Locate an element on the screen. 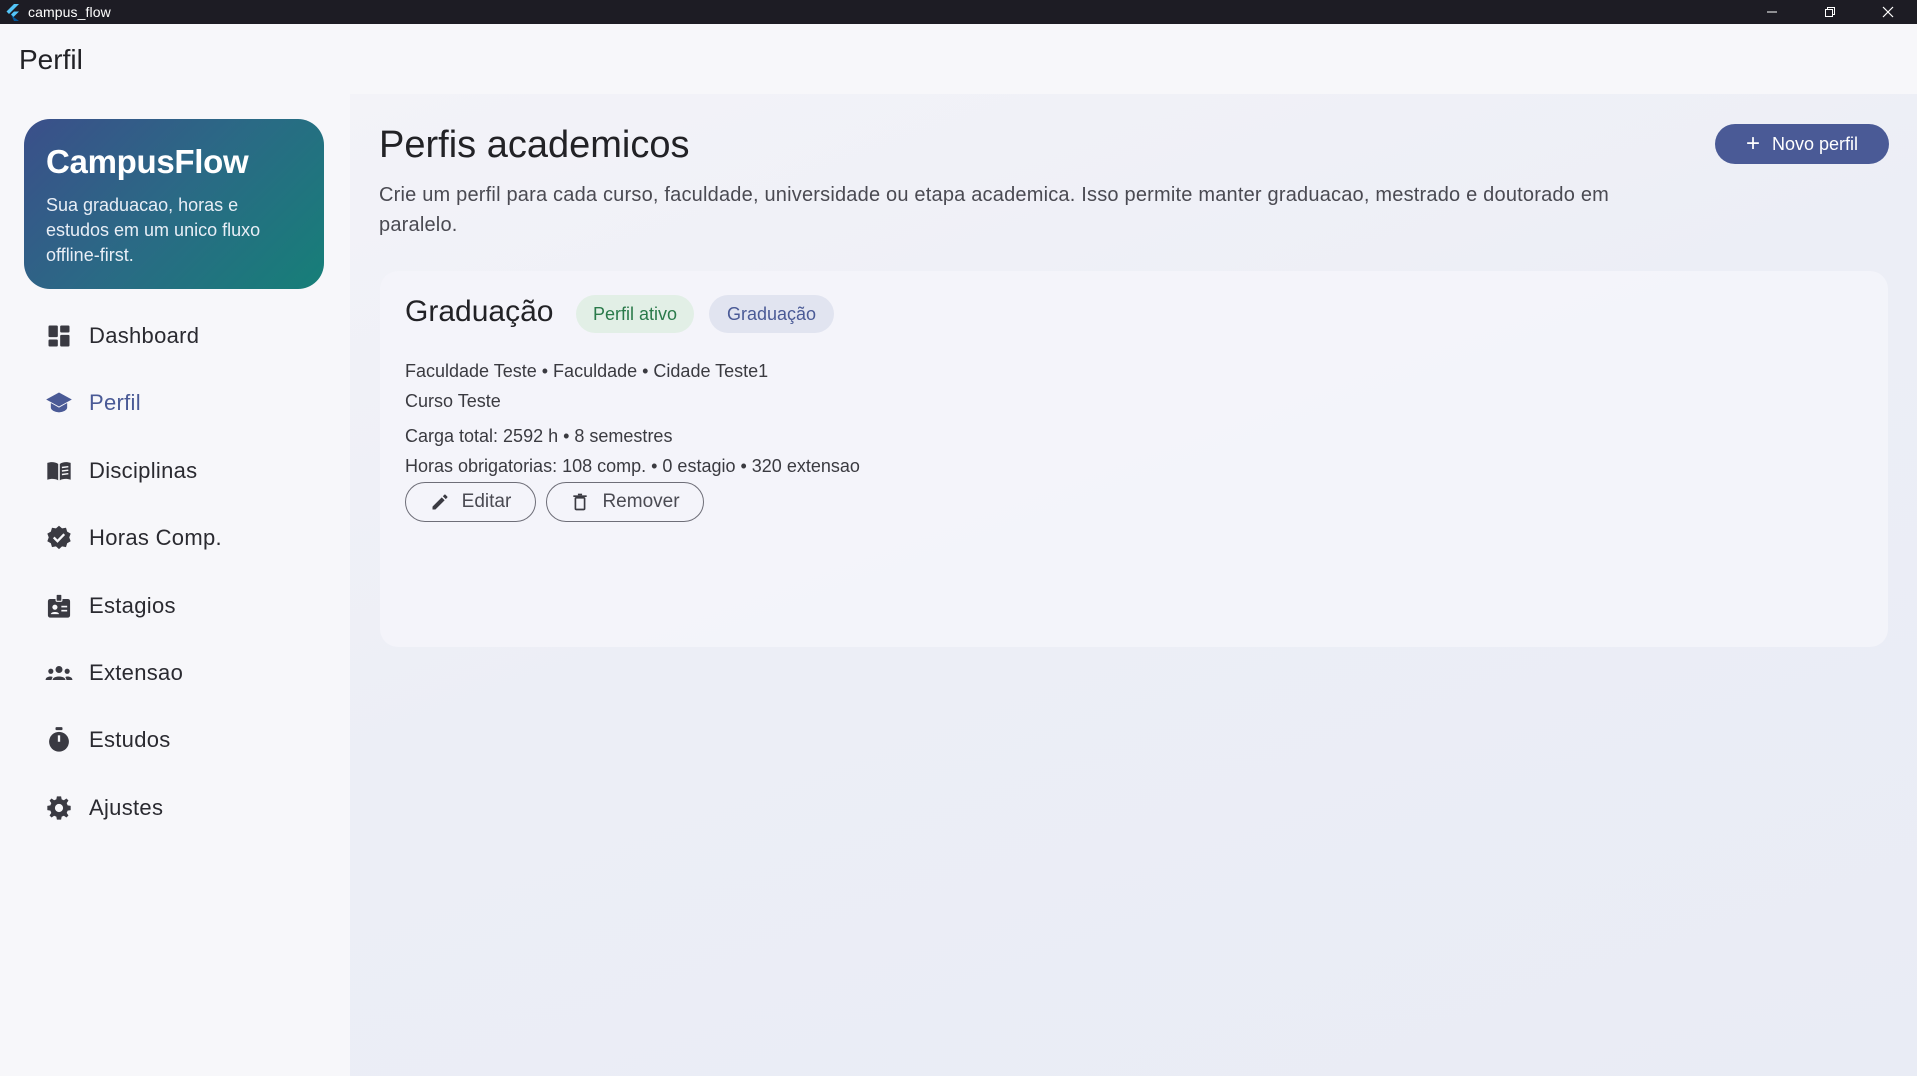 The width and height of the screenshot is (1917, 1076). sidebar-item-label: Ajustes is located at coordinates (126, 807).